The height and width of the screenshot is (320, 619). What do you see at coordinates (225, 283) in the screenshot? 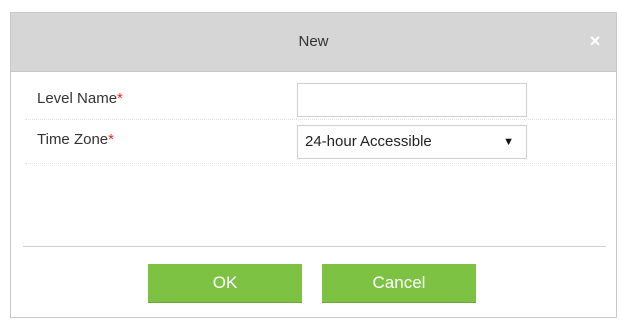
I see `ok-button: OK` at bounding box center [225, 283].